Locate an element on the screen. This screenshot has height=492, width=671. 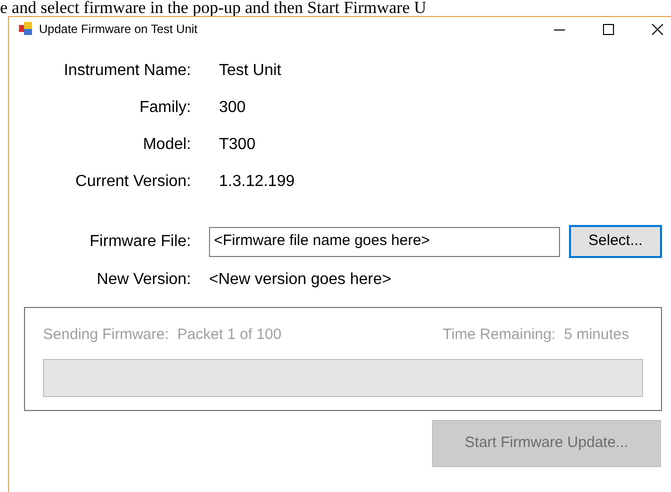
file-input-field: <Firmware file name goes here> is located at coordinates (384, 241).